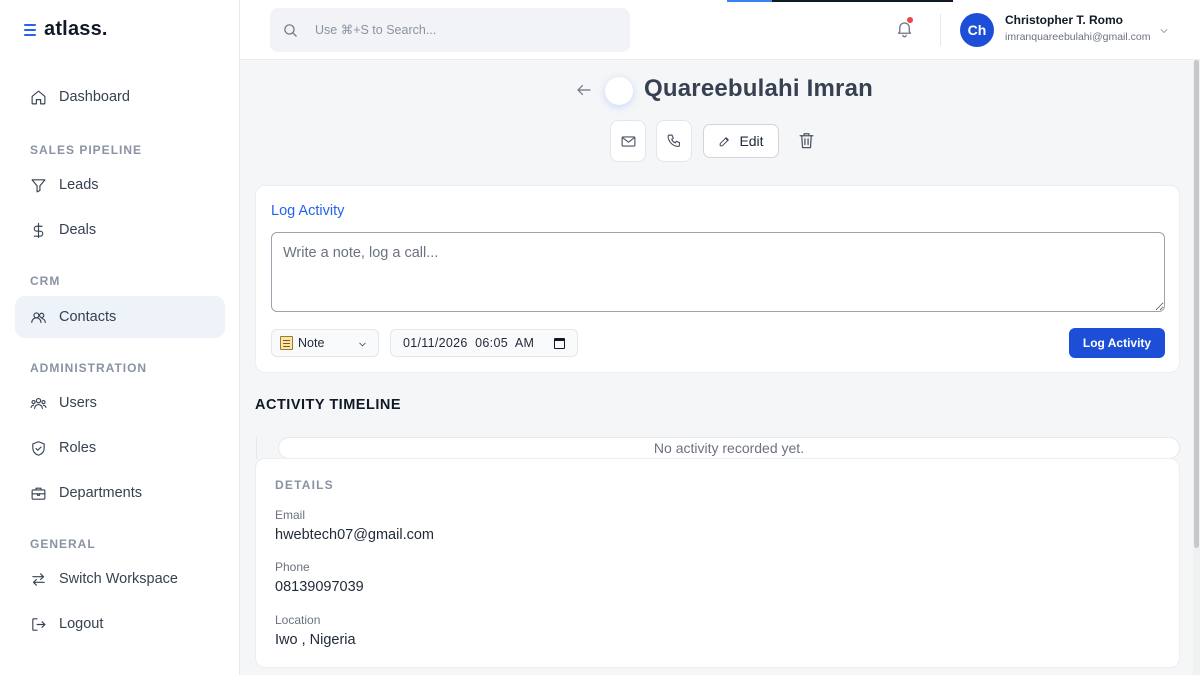 The width and height of the screenshot is (1200, 675). Describe the element at coordinates (78, 230) in the screenshot. I see `sidebar-item-label: Deals` at that location.